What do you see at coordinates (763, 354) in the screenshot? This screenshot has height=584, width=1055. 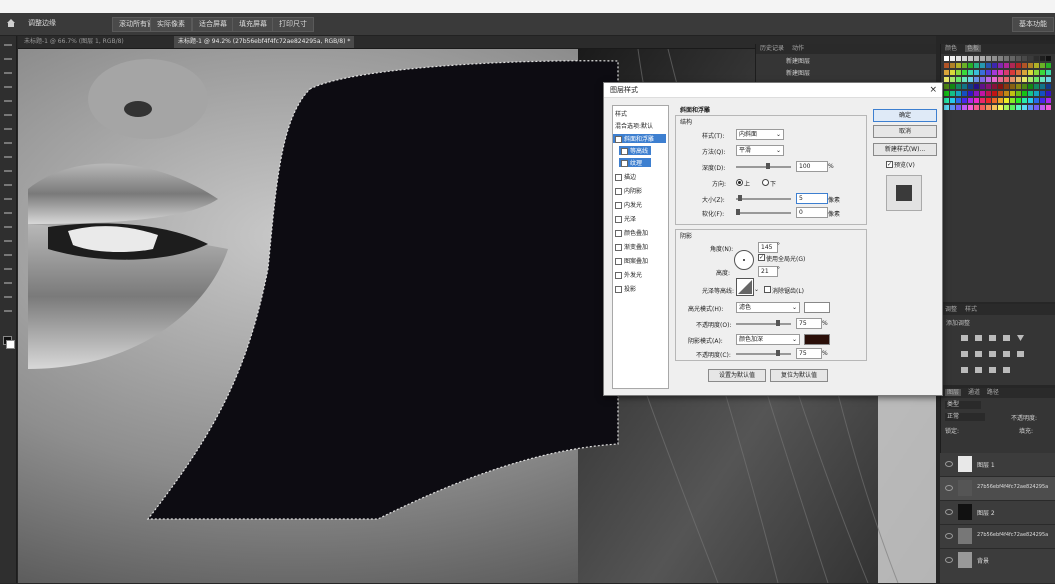 I see `shadow-opacity-slider` at bounding box center [763, 354].